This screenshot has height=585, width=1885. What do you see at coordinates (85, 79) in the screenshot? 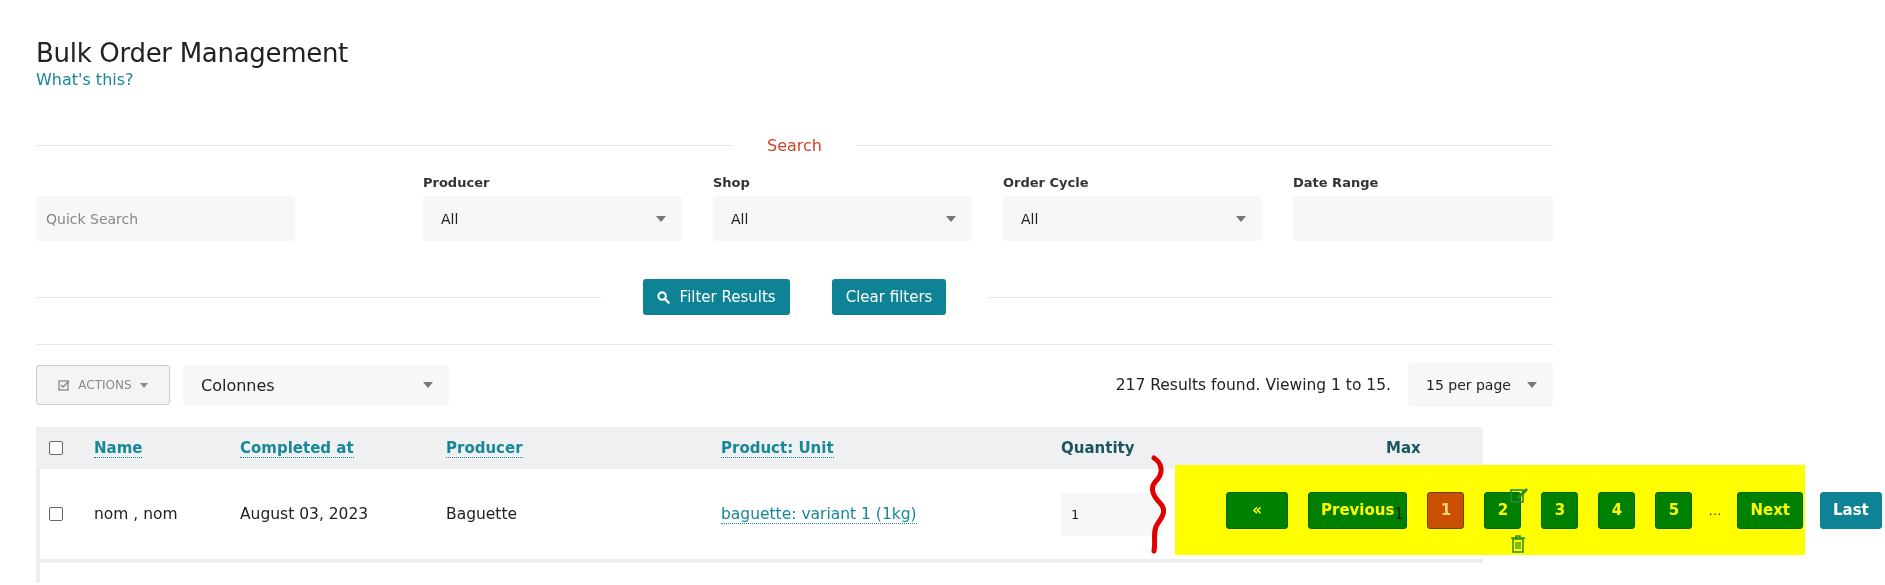
I see `help-link: What's this?` at bounding box center [85, 79].